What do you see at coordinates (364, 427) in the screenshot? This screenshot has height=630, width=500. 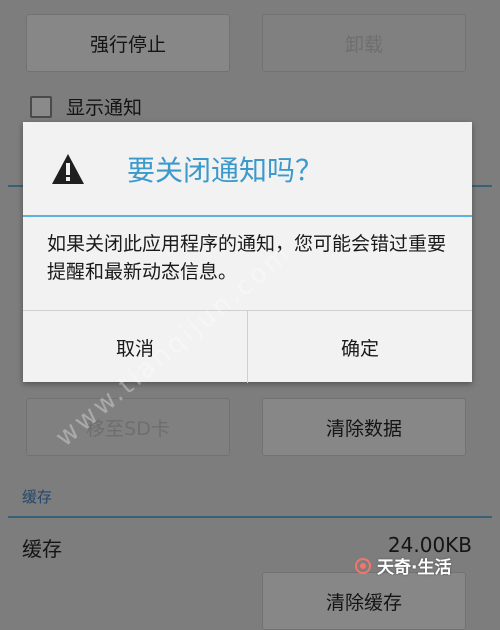 I see `clear-data-button: 清除数据` at bounding box center [364, 427].